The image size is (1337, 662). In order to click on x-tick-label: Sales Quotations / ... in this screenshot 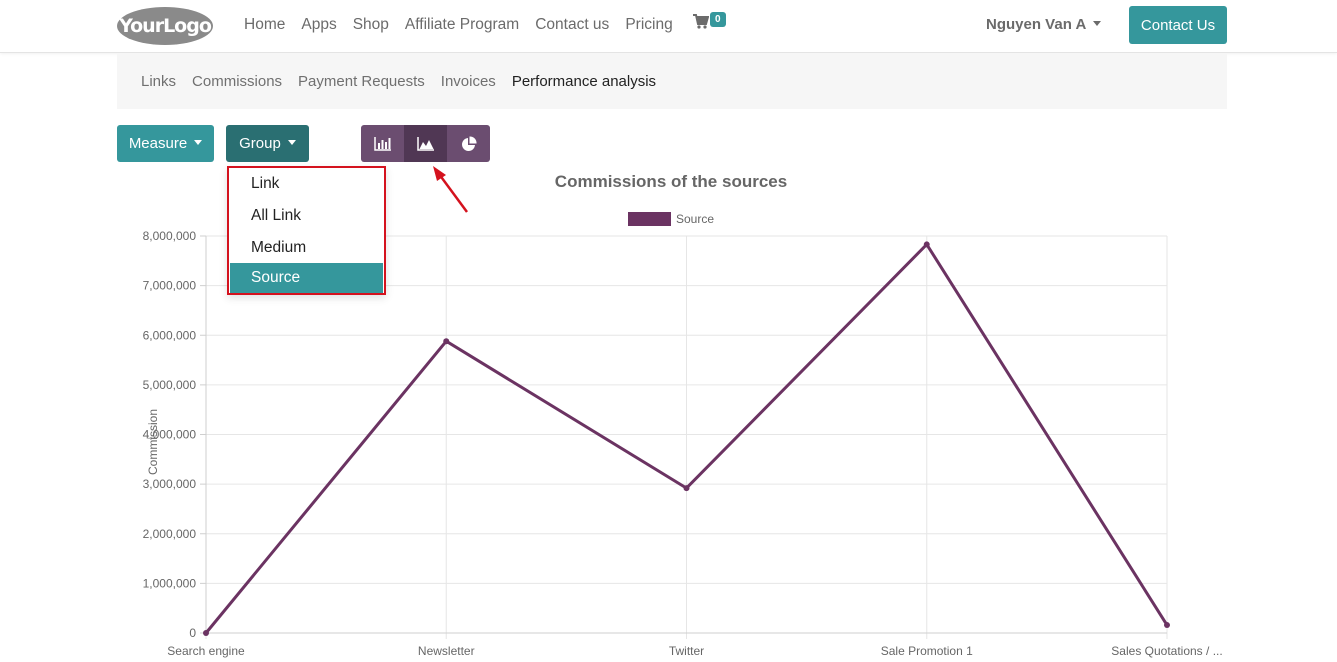, I will do `click(1166, 651)`.